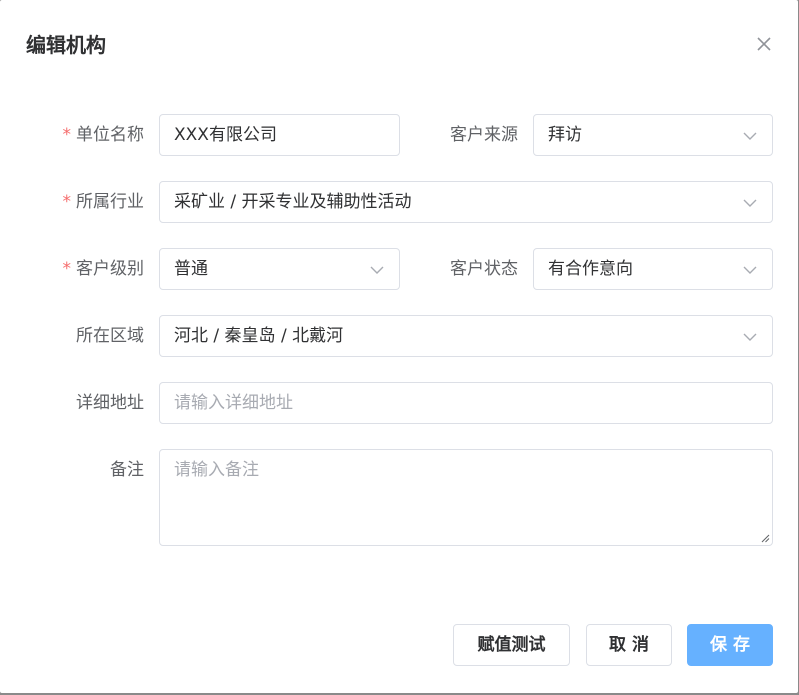 The height and width of the screenshot is (695, 799). Describe the element at coordinates (110, 202) in the screenshot. I see `industry-label-text: 所属行业` at that location.